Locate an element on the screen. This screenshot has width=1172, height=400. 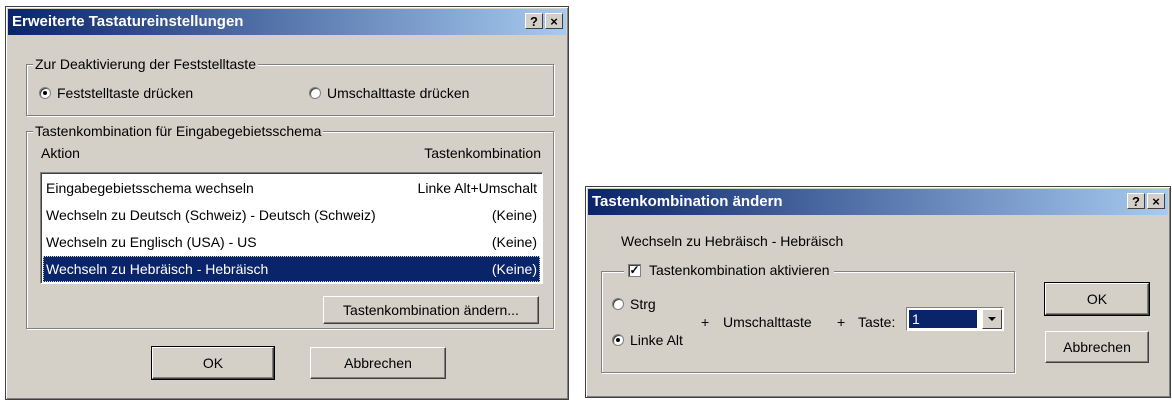
column-header-keys: Tastenkombination is located at coordinates (482, 153).